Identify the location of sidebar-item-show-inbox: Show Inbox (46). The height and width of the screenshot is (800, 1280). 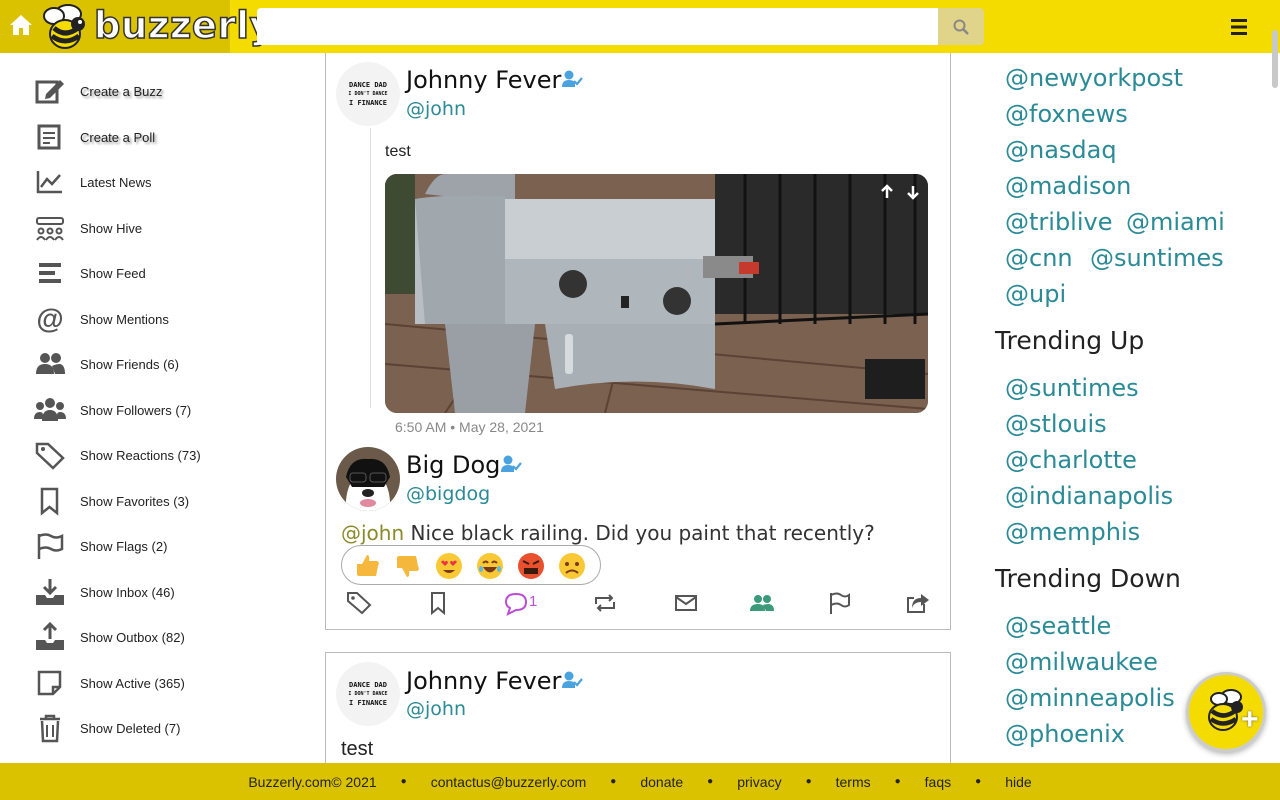
(150, 592).